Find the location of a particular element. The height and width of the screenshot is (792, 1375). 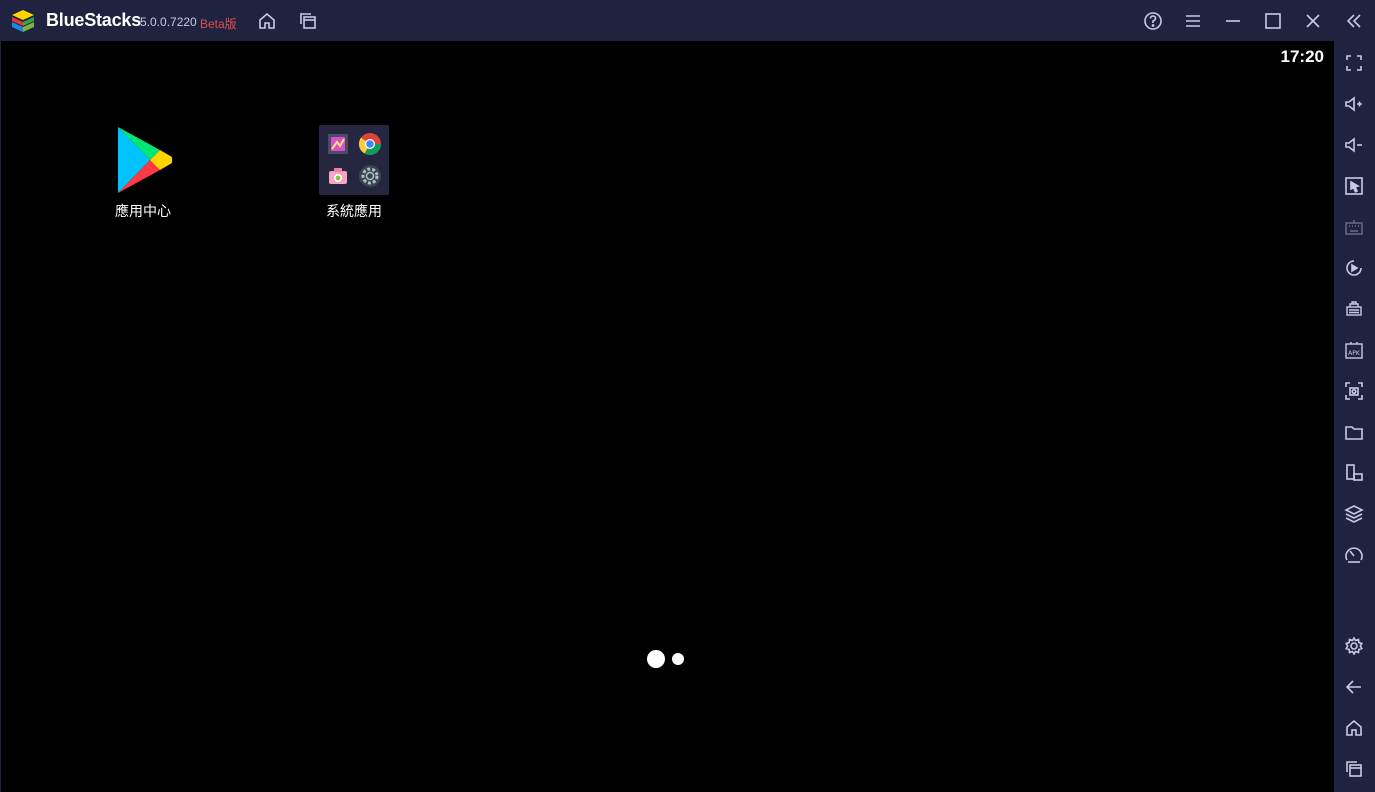

loading-dot-large is located at coordinates (656, 659).